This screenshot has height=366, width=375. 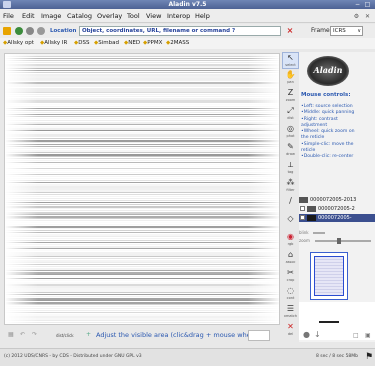 I want to click on location-toolbar: Location × Frame ICRS ∨, so click(x=187, y=31).